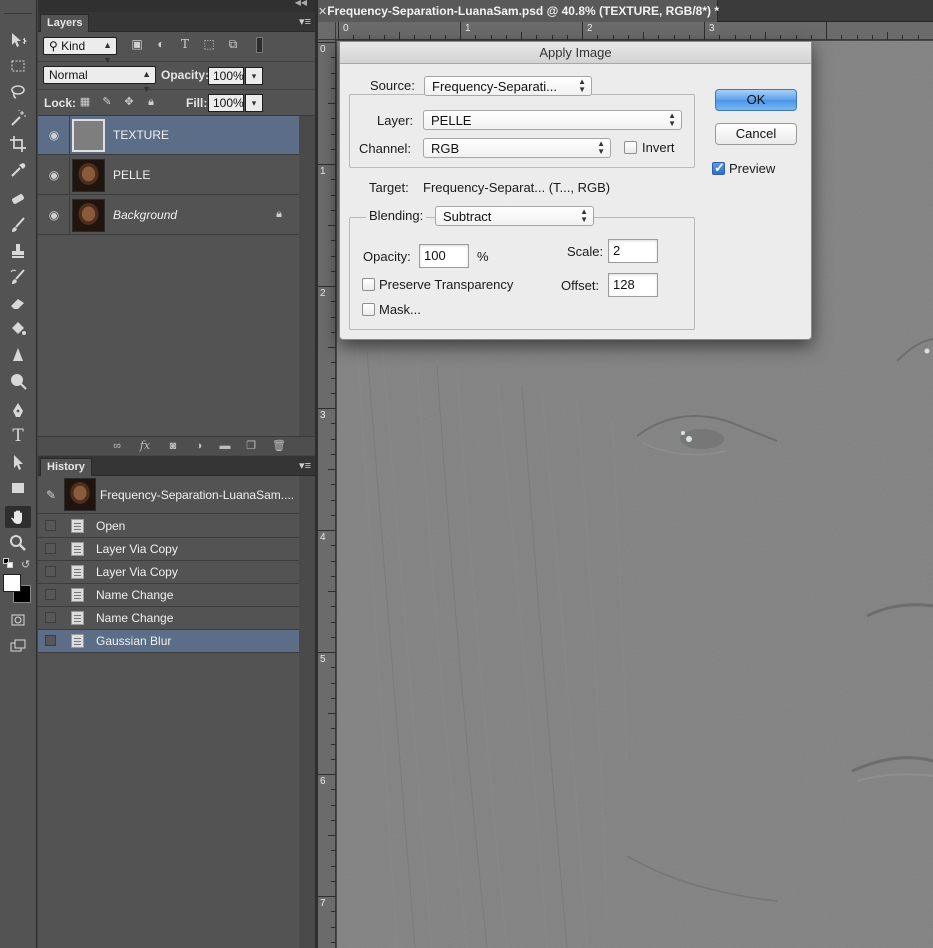 Image resolution: width=933 pixels, height=948 pixels. I want to click on zoom-icon, so click(18, 543).